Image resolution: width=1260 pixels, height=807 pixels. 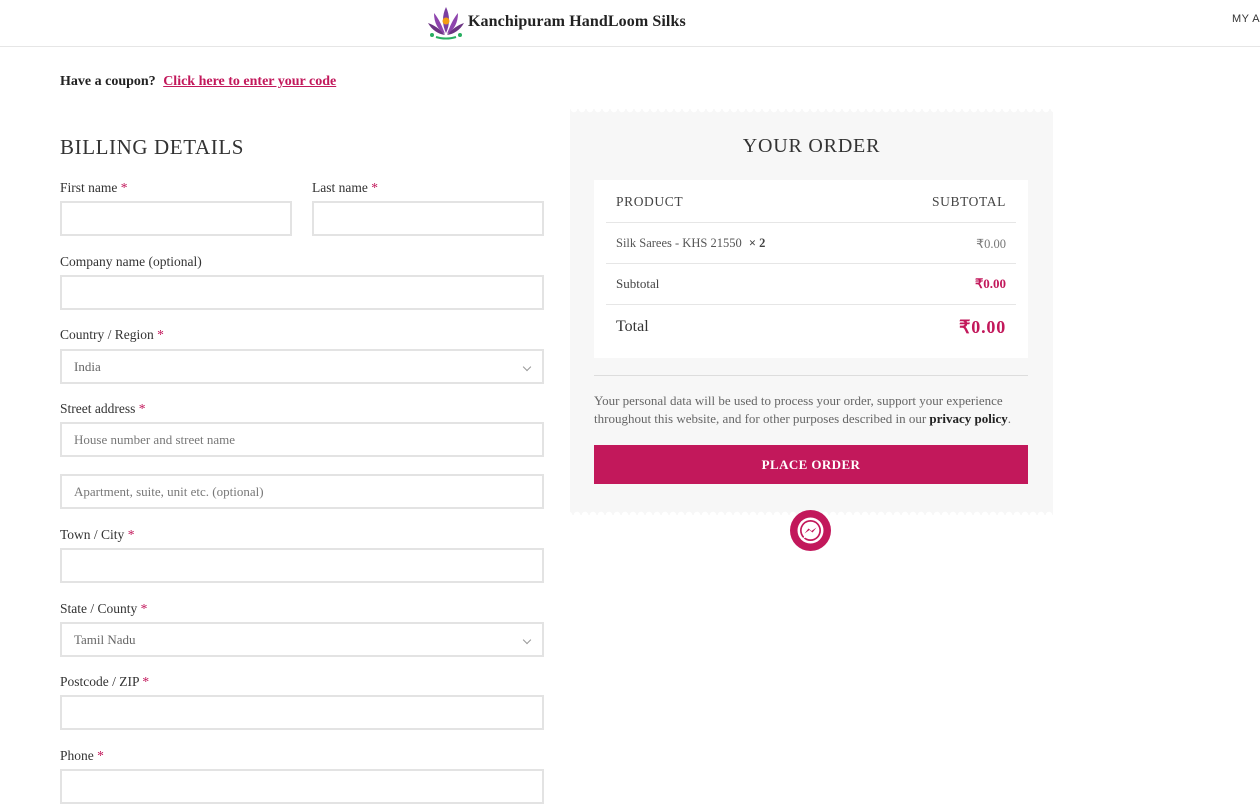 I want to click on divider, so click(x=811, y=375).